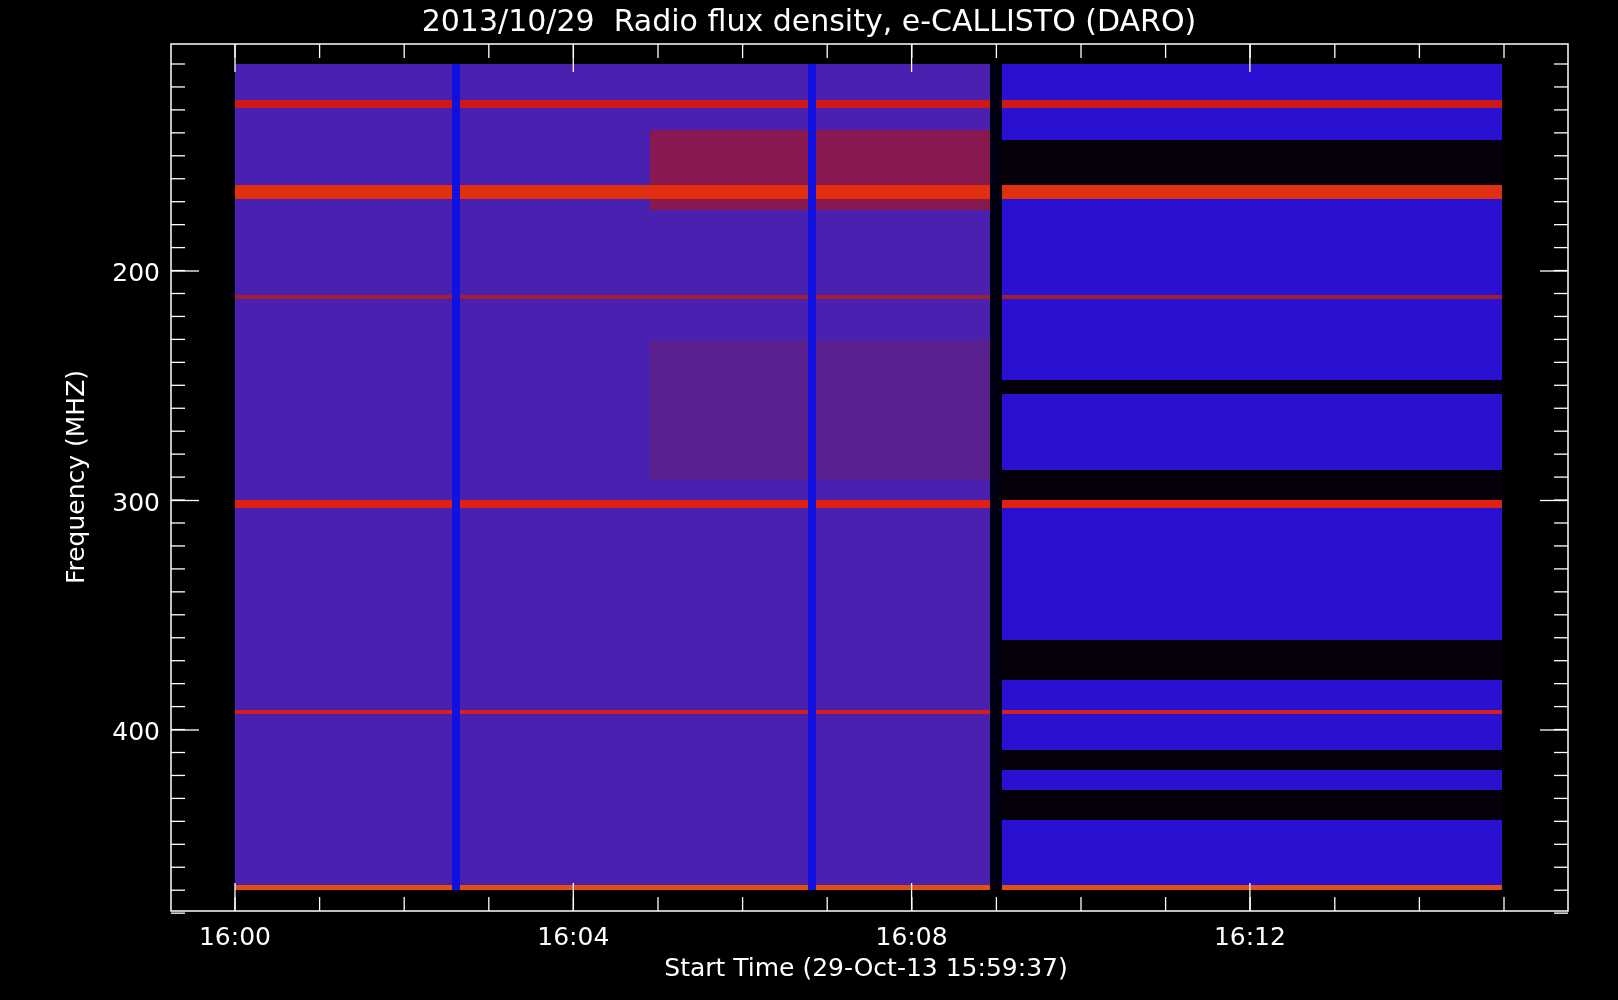 The height and width of the screenshot is (1000, 1618). What do you see at coordinates (911, 936) in the screenshot?
I see `axis-tick-label: 16:08` at bounding box center [911, 936].